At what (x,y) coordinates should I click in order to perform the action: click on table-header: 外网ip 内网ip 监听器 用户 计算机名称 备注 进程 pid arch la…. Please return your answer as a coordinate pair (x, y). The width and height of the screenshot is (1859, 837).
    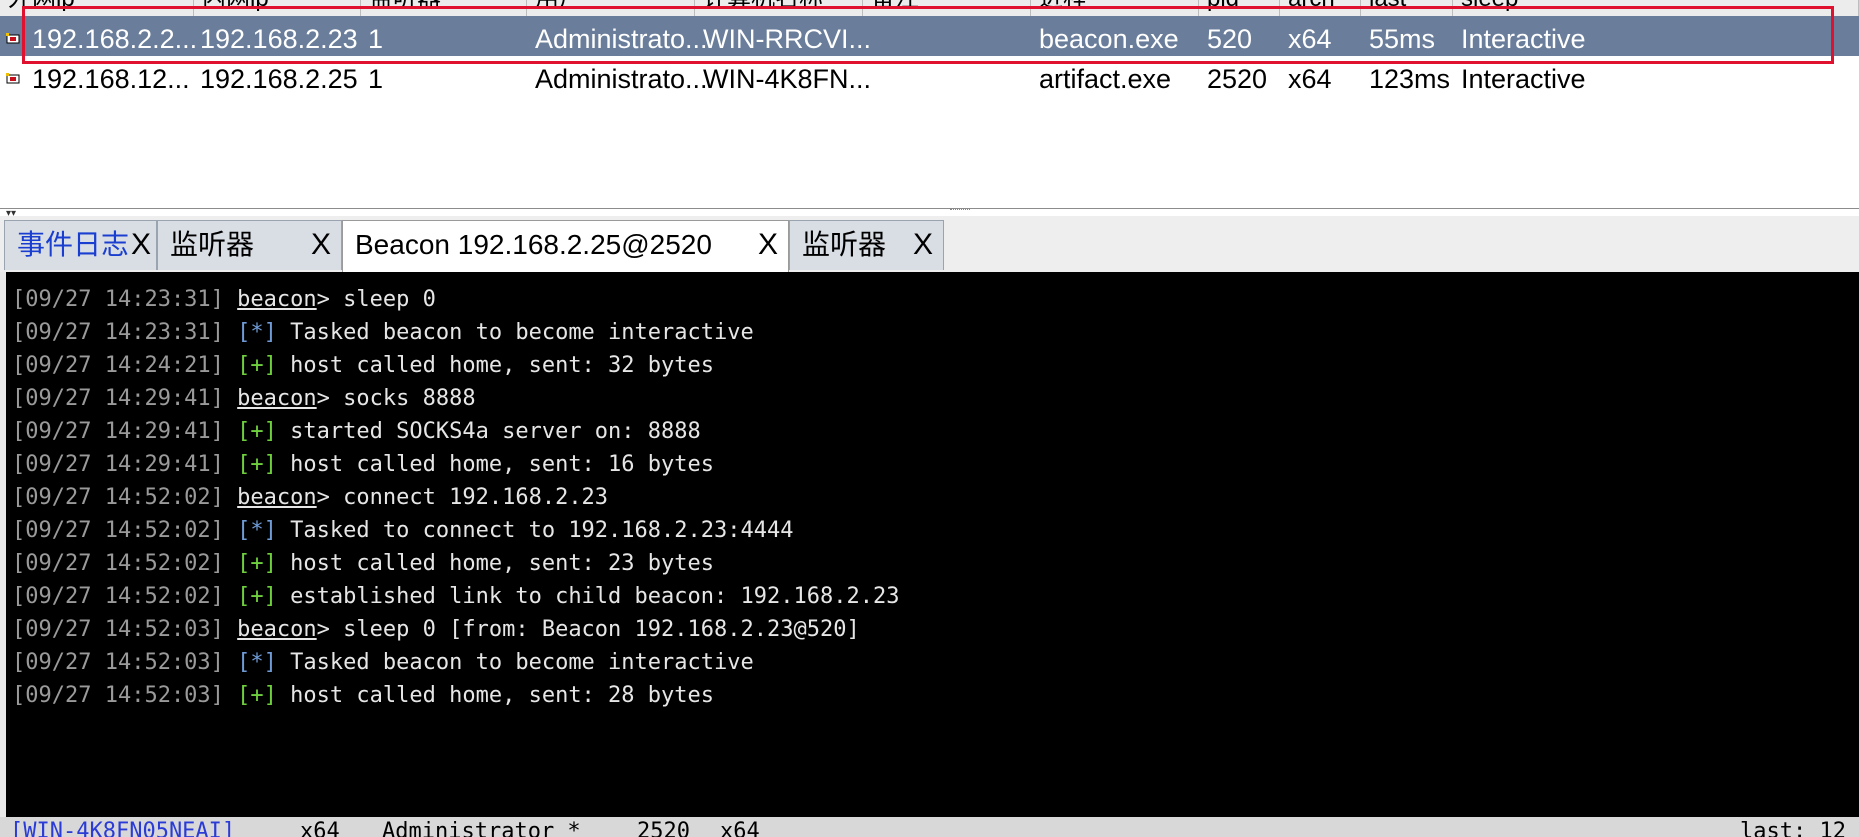
    Looking at the image, I should click on (929, 8).